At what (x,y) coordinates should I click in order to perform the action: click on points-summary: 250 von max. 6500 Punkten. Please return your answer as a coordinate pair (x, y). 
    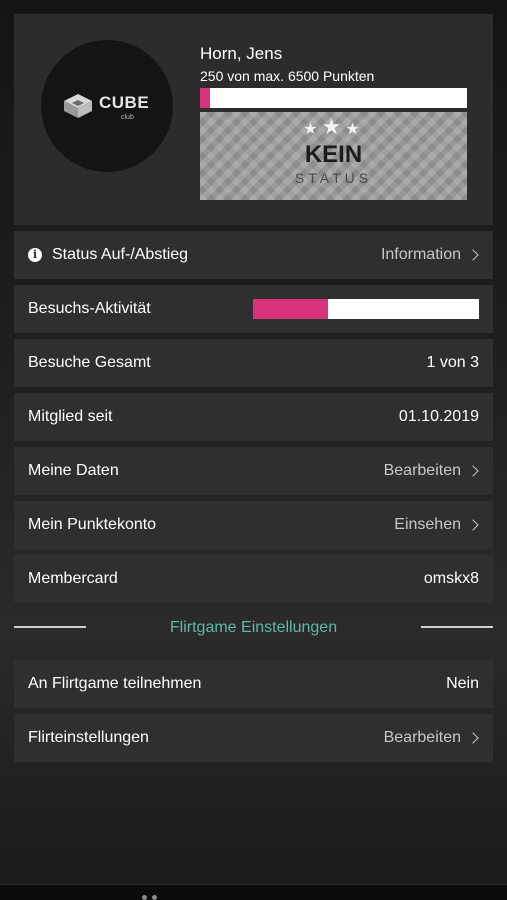
    Looking at the image, I should click on (287, 76).